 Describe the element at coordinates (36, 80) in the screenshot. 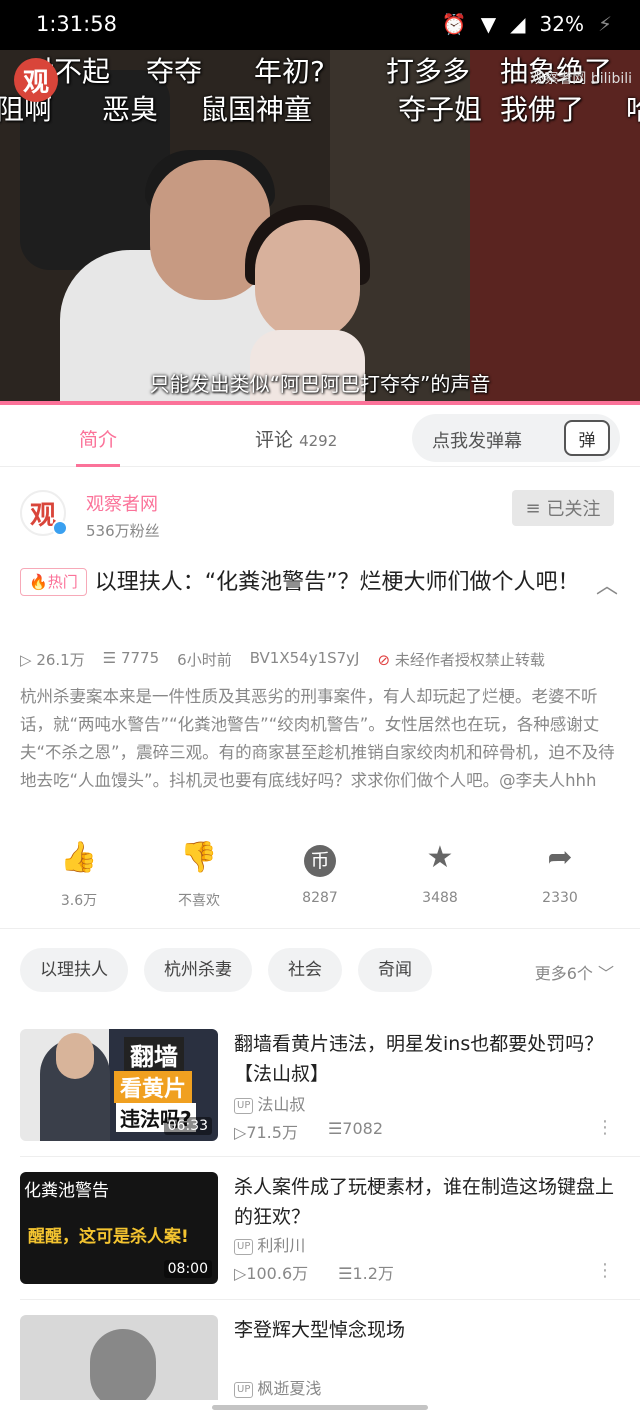

I see `channel-logo: 观` at that location.